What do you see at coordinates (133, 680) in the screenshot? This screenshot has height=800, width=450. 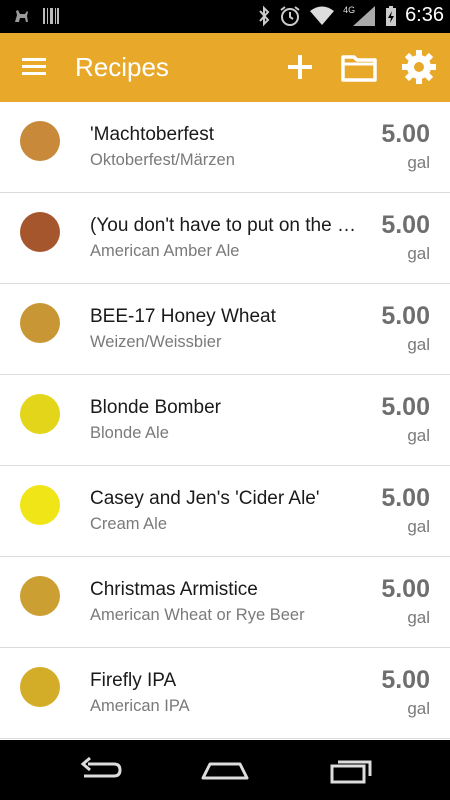 I see `recipe-name: Firefly IPA` at bounding box center [133, 680].